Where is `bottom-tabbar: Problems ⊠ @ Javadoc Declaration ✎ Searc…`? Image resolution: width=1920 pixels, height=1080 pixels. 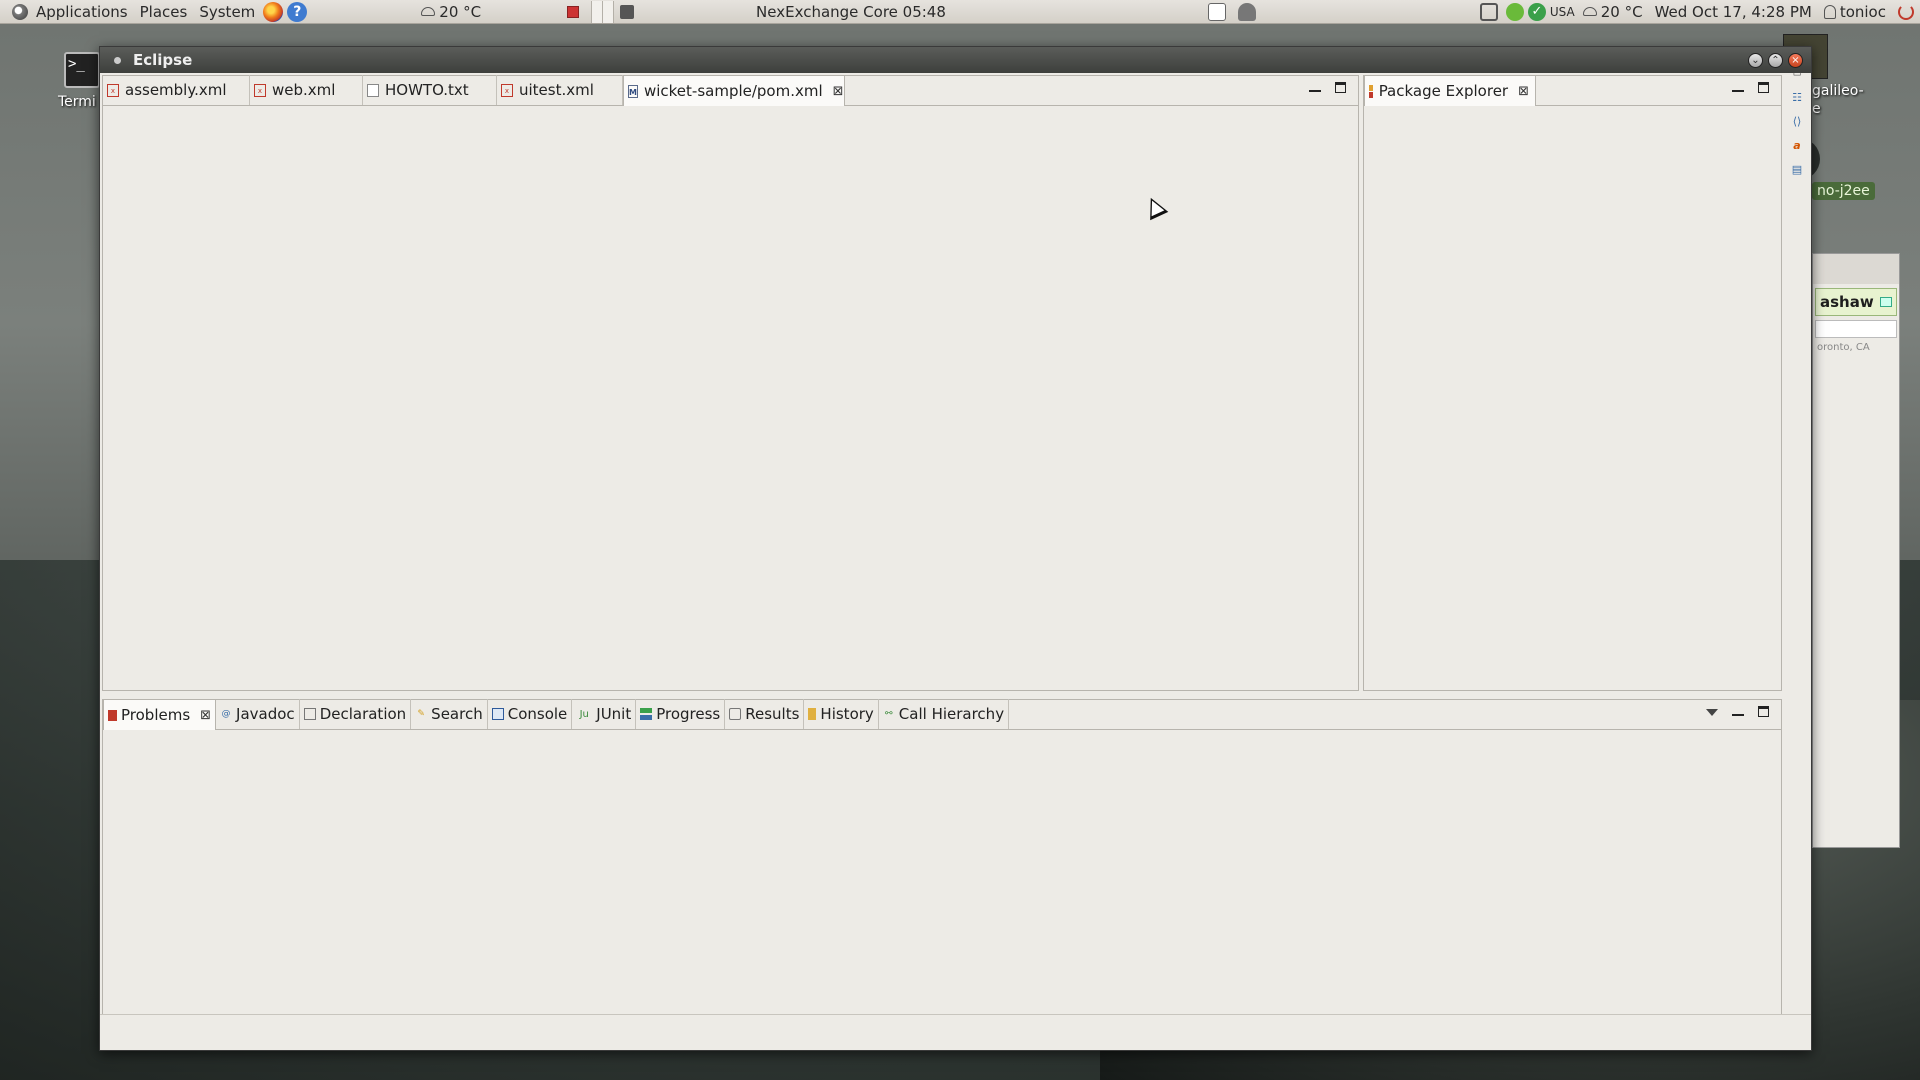
bottom-tabbar: Problems ⊠ @ Javadoc Declaration ✎ Searc… is located at coordinates (942, 714).